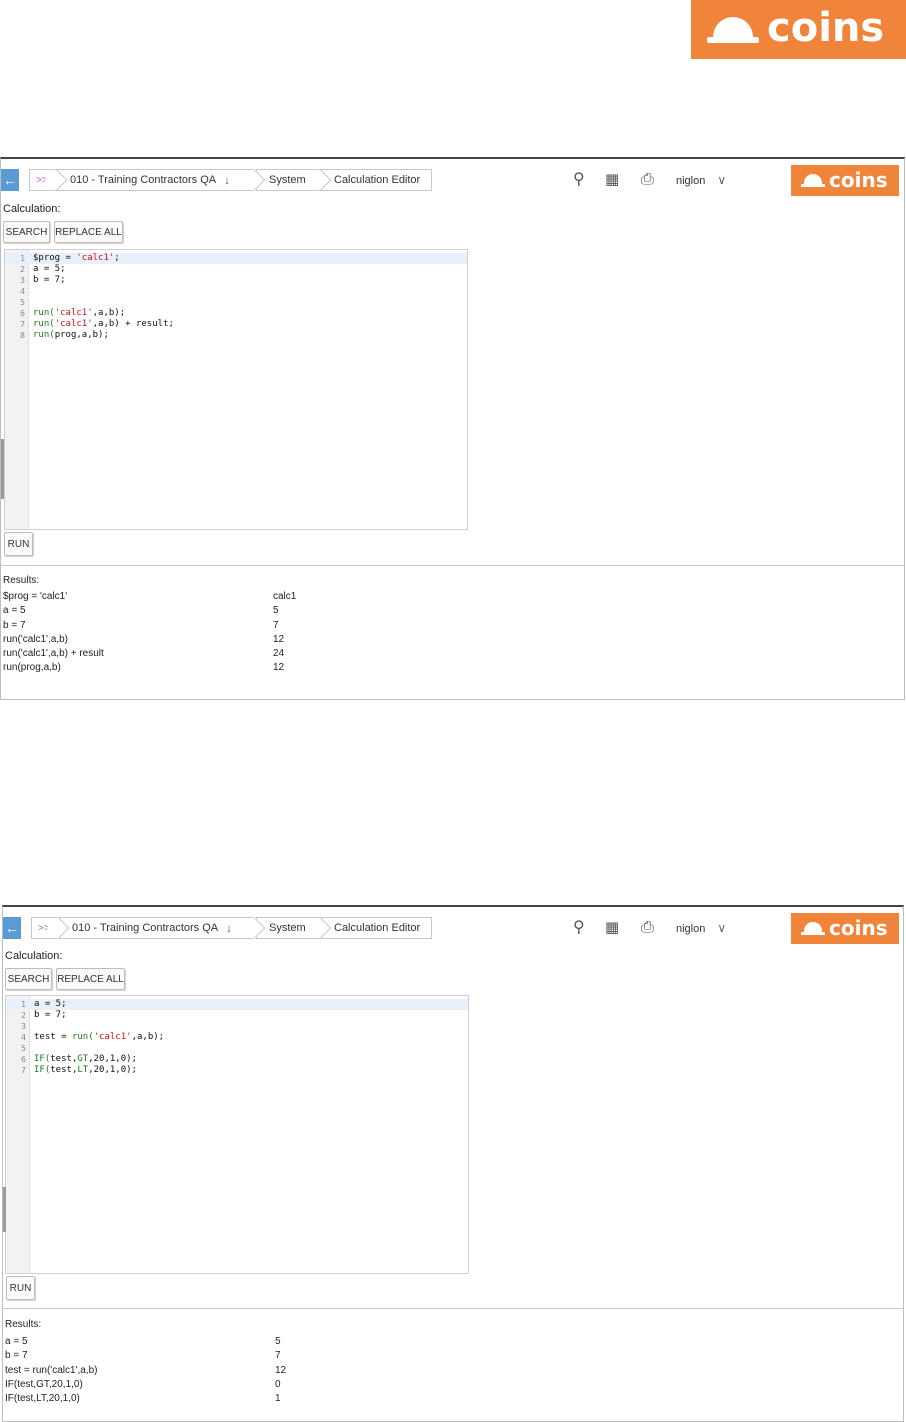 Image resolution: width=906 pixels, height=1422 pixels. I want to click on code-line: 4 test = run('calc1',a,b);, so click(237, 1037).